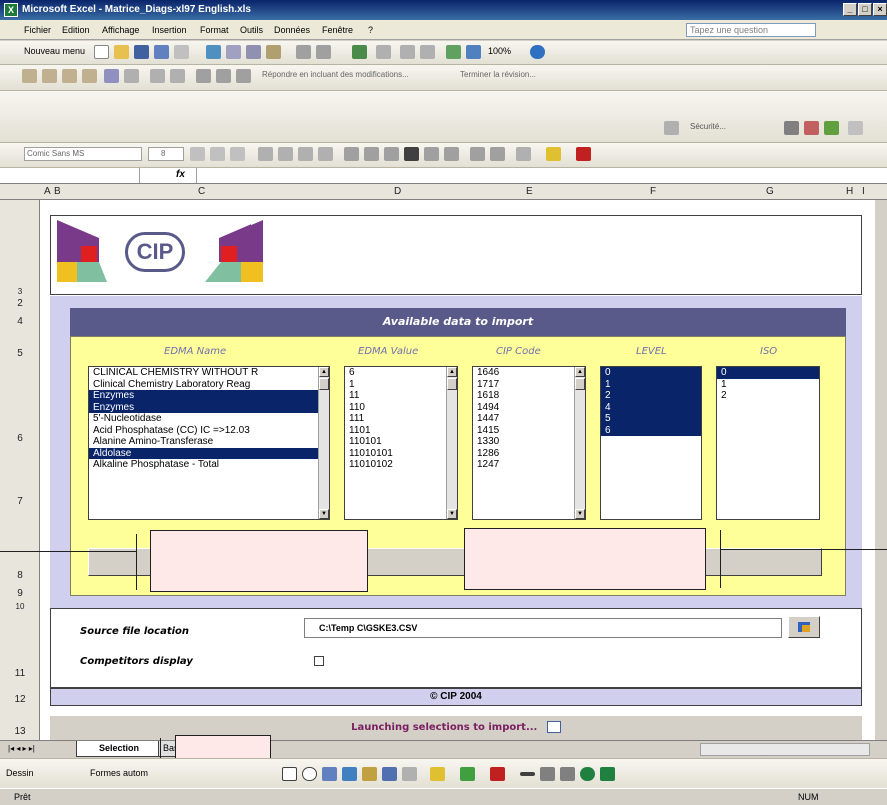 The height and width of the screenshot is (805, 887). What do you see at coordinates (499, 51) in the screenshot?
I see `zoom-select: 100%` at bounding box center [499, 51].